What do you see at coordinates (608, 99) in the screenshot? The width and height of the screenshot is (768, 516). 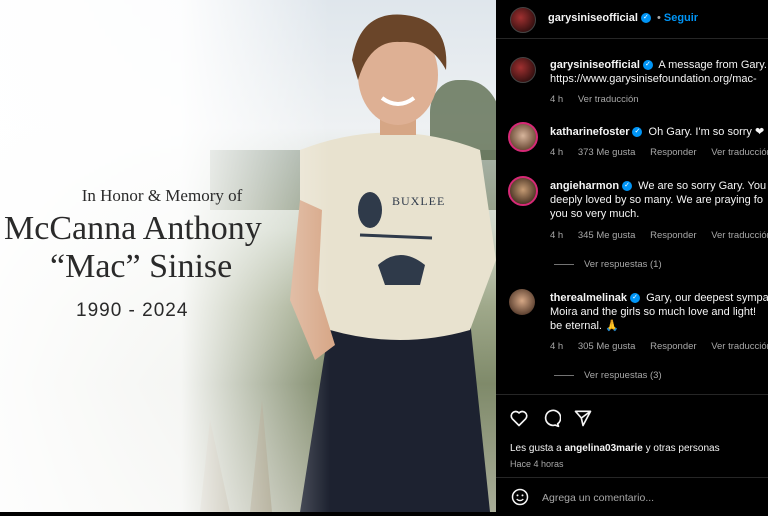 I see `caption-translate: Ver traducción` at bounding box center [608, 99].